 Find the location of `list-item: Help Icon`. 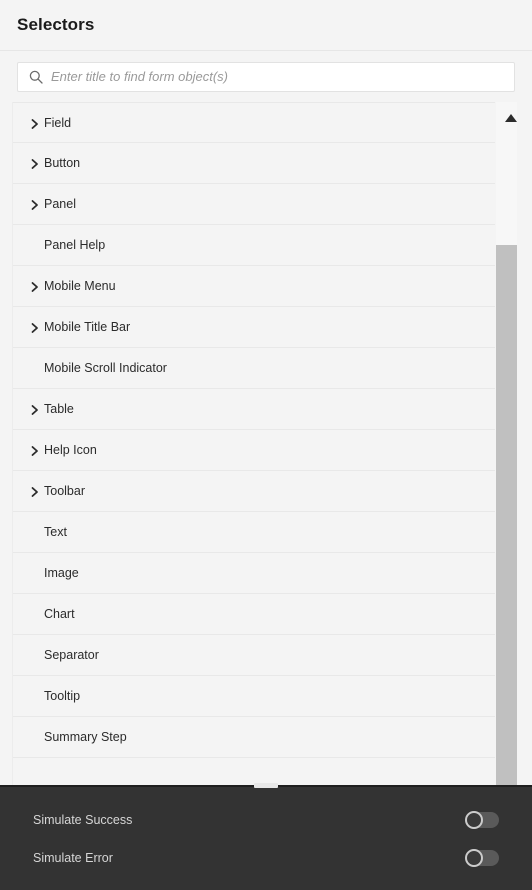

list-item: Help Icon is located at coordinates (254, 450).